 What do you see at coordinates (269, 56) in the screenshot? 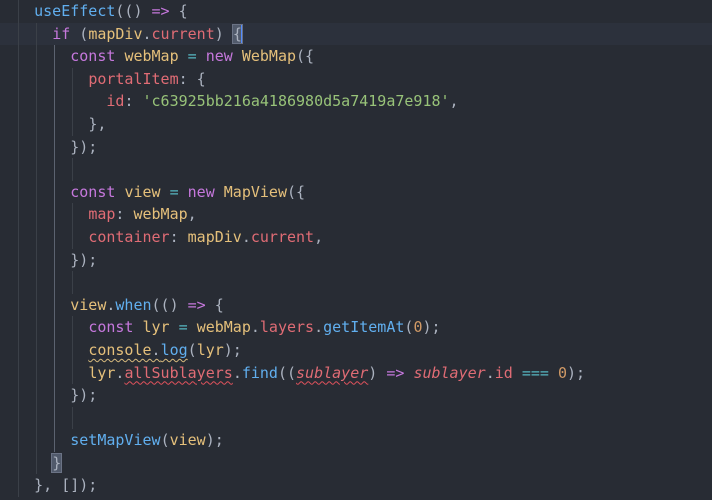
I see `code-token: WebMap` at bounding box center [269, 56].